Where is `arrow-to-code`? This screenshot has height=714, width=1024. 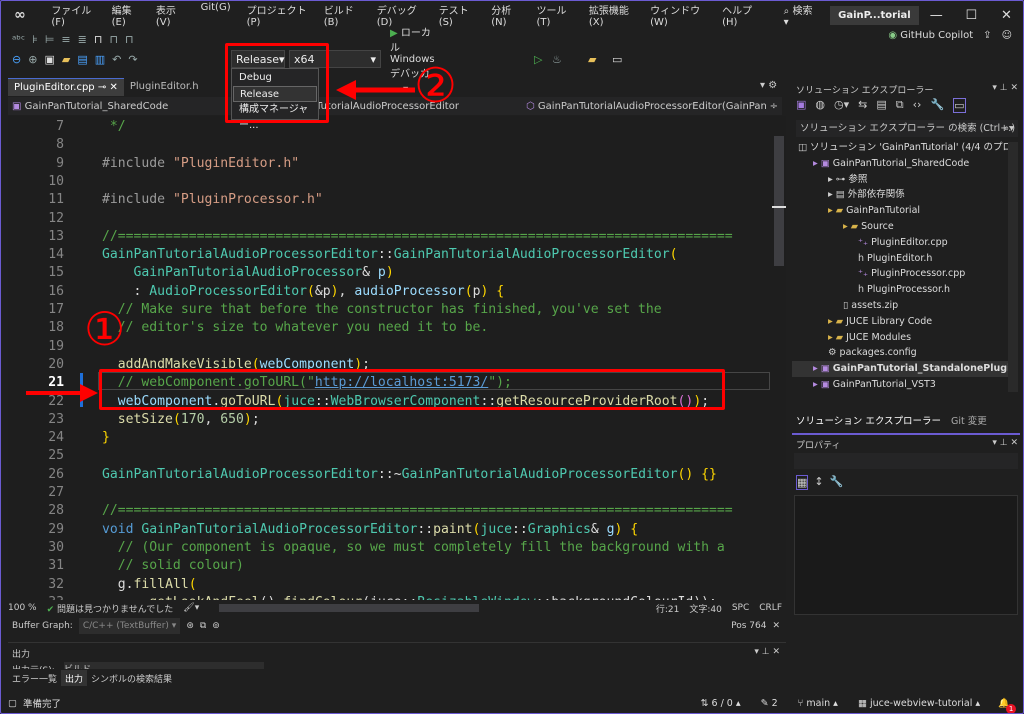 arrow-to-code is located at coordinates (62, 393).